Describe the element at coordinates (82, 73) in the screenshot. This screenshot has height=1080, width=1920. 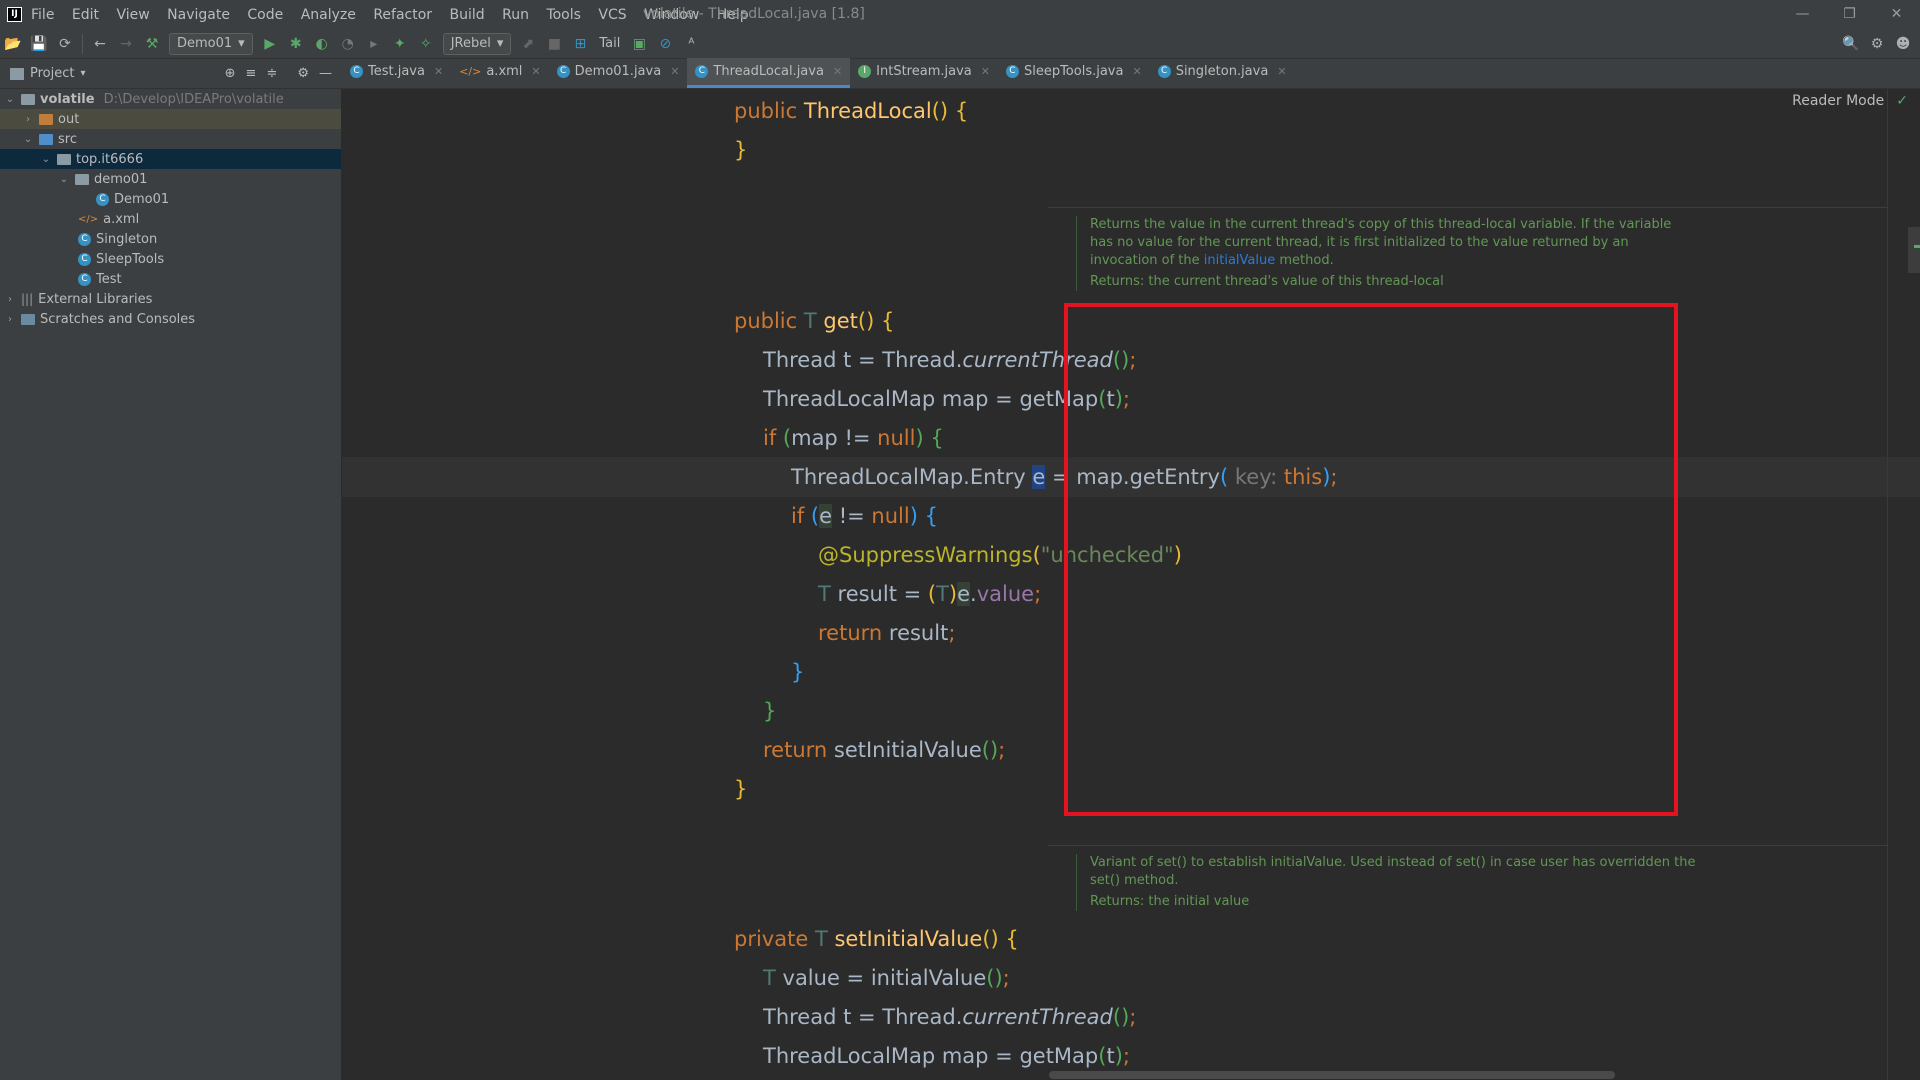
I see `chevron-down-icon: ▾` at that location.